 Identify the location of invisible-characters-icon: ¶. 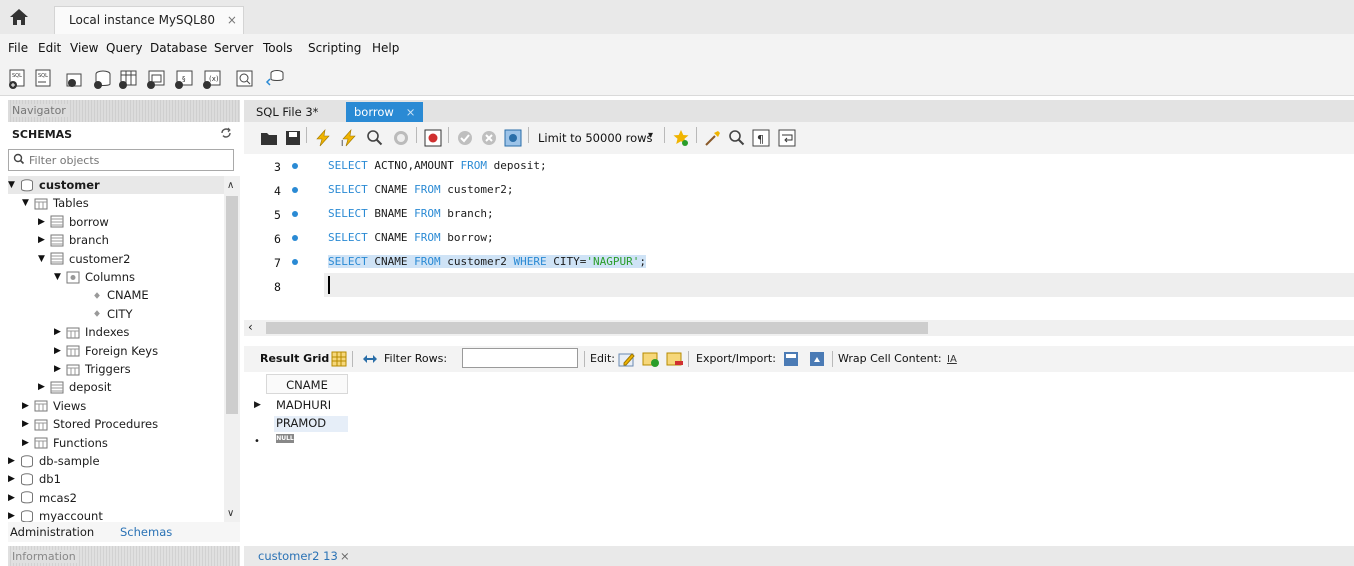
(761, 138).